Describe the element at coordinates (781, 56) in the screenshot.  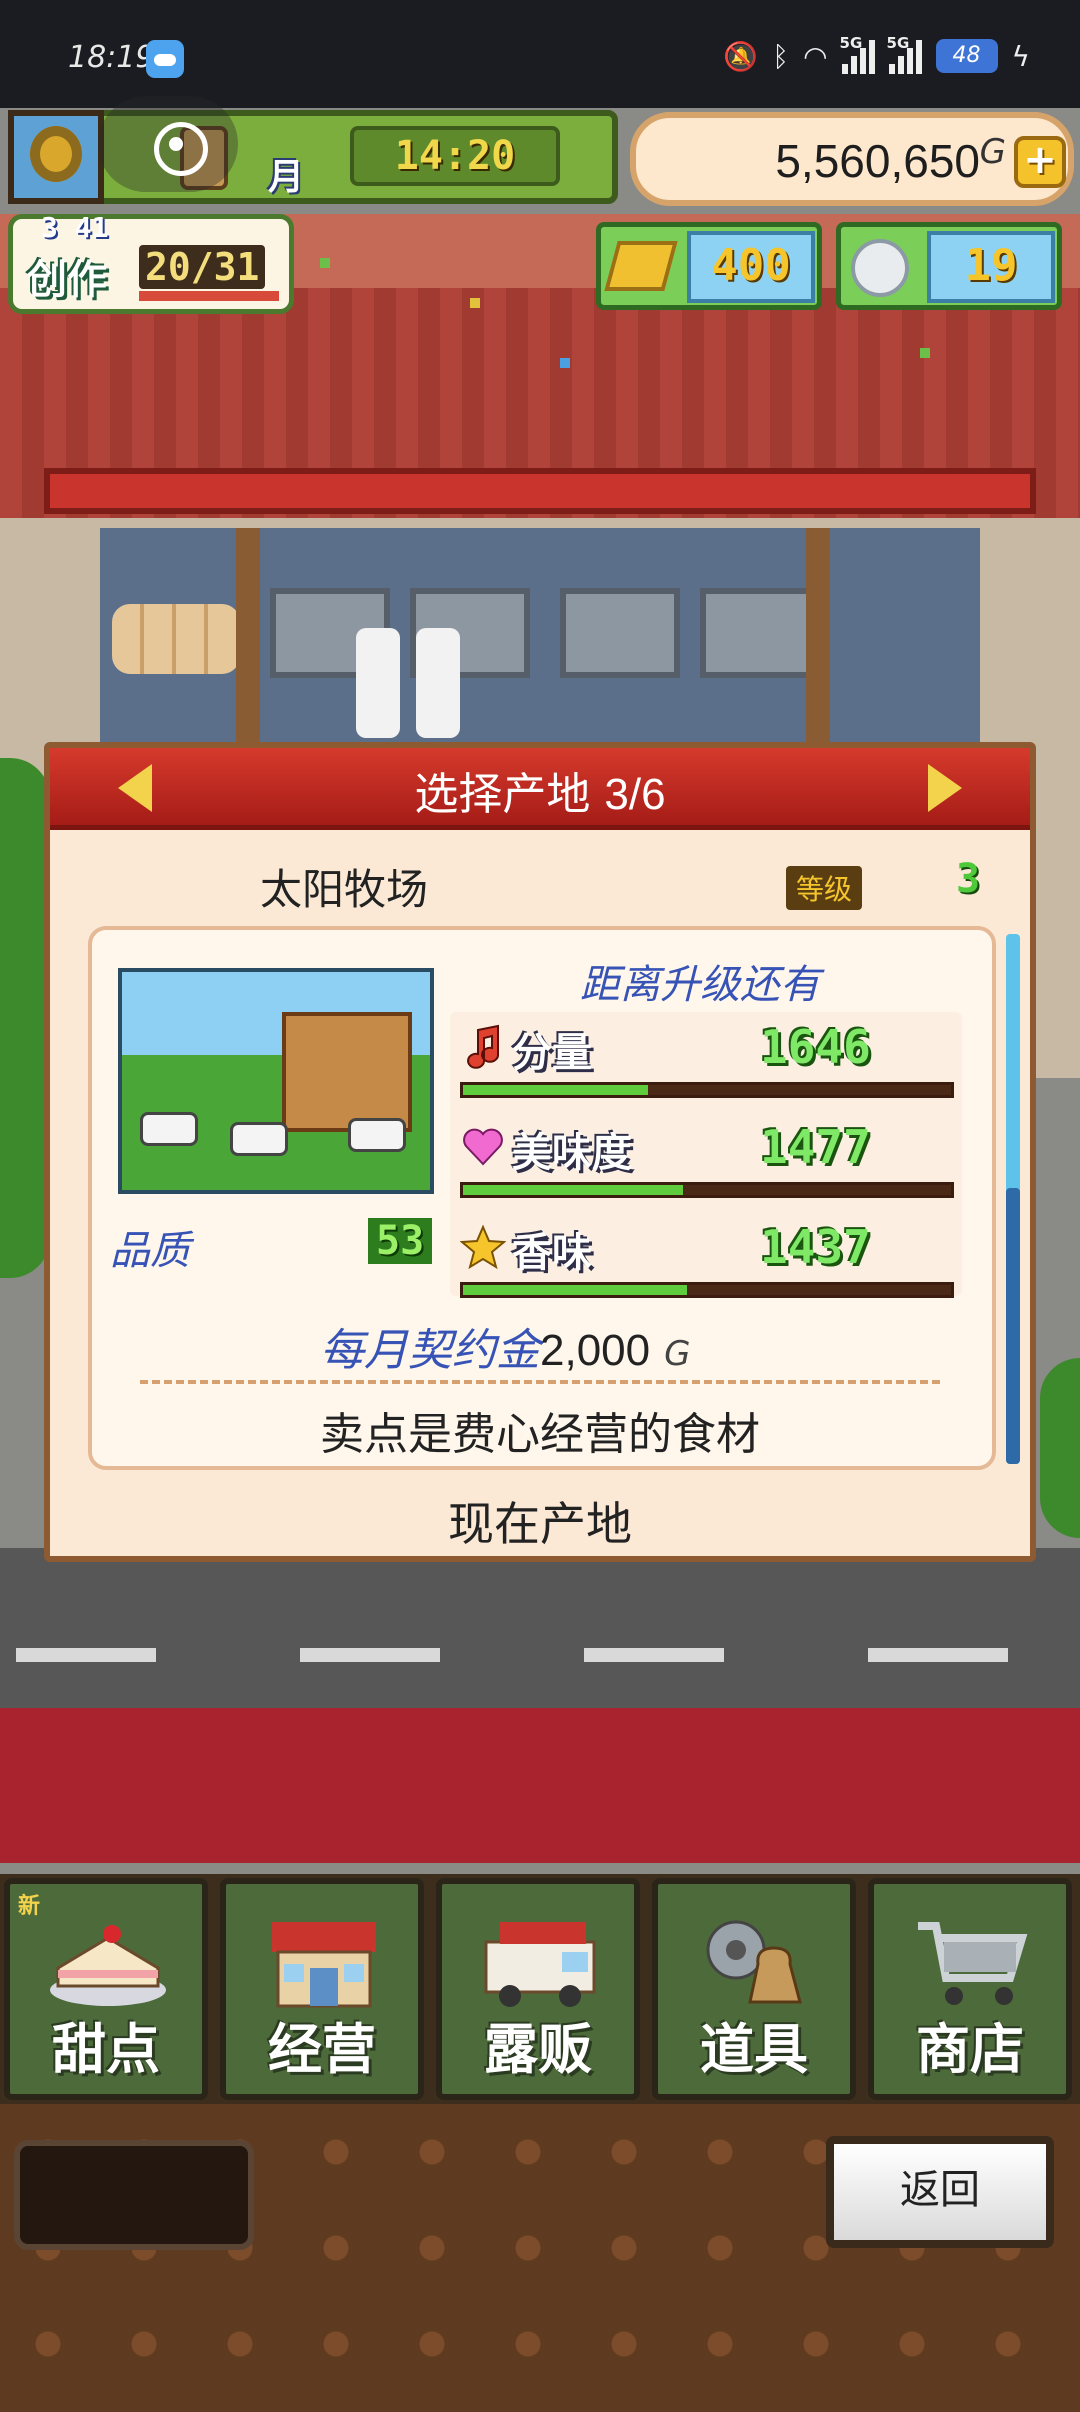
I see `bluetooth-icon: ᛒ` at that location.